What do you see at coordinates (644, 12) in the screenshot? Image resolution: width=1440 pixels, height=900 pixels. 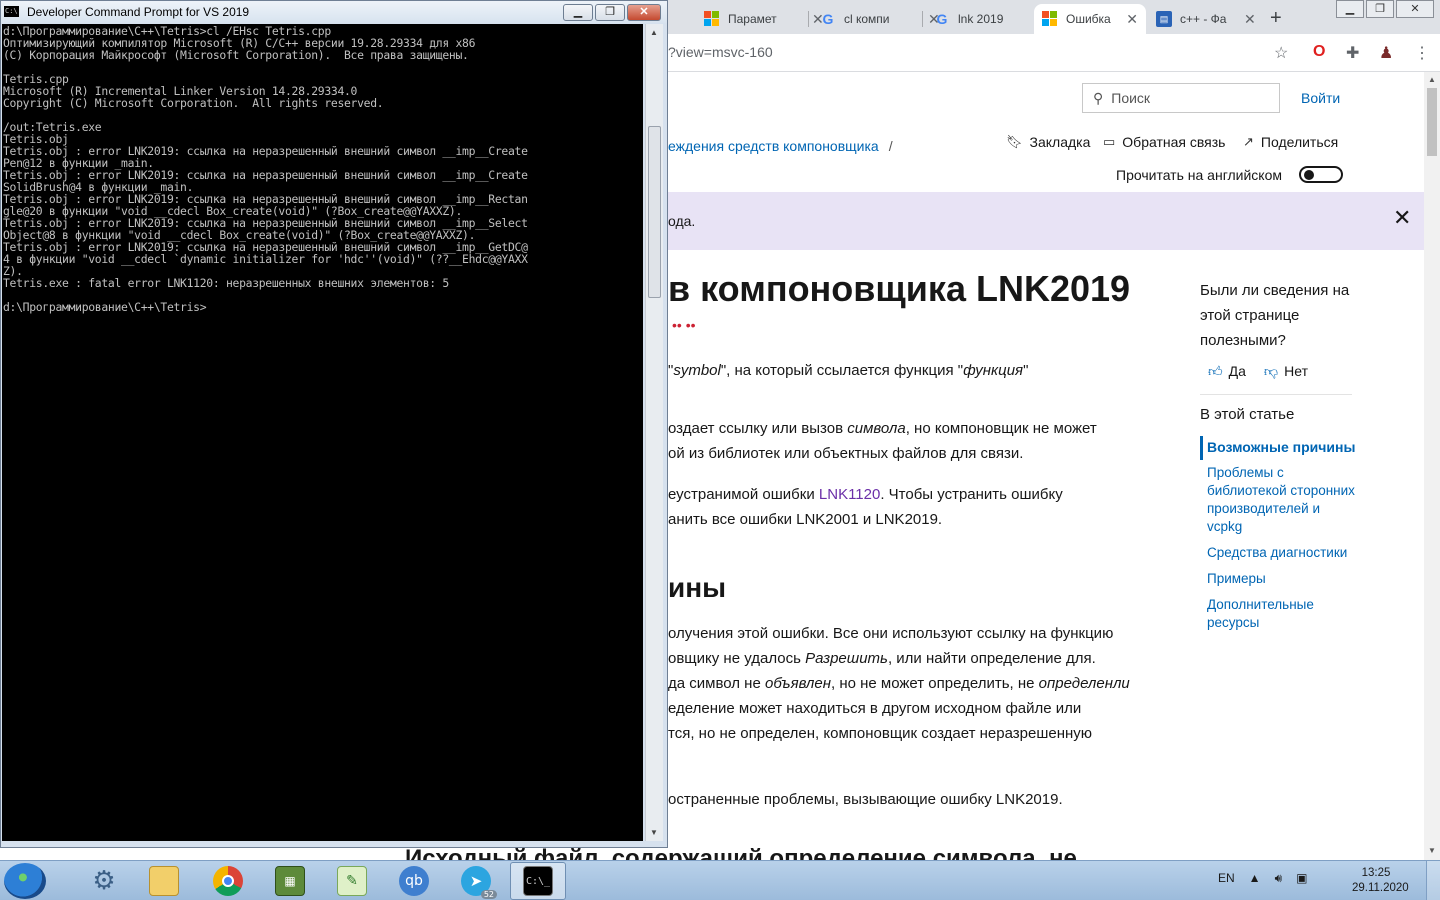 I see `console-close-button: ✕` at bounding box center [644, 12].